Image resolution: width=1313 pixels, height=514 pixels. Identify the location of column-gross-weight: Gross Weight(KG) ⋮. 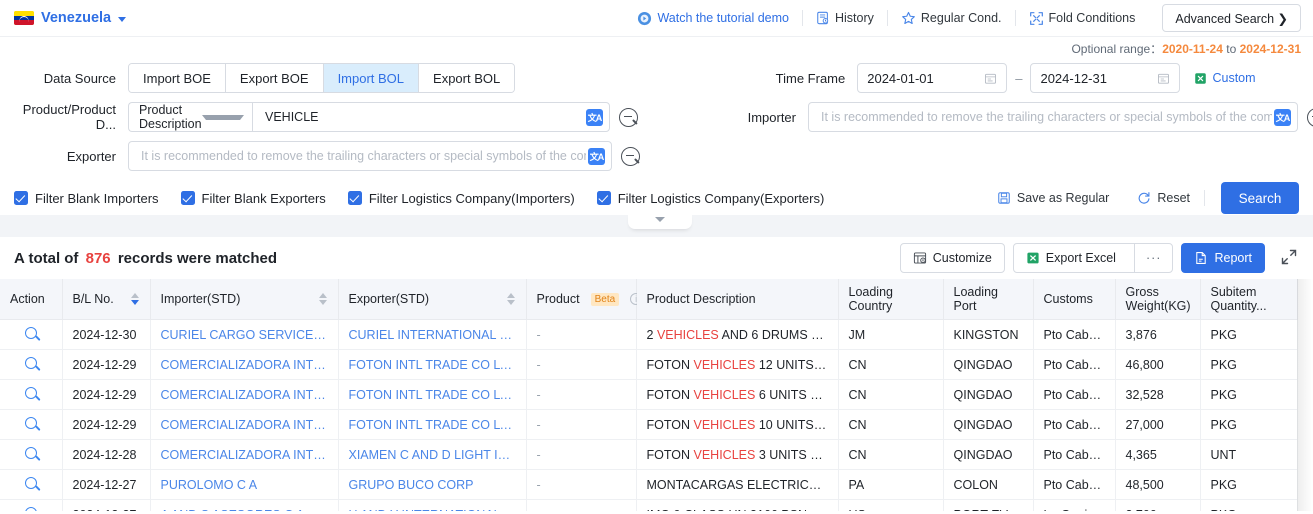
(1161, 299).